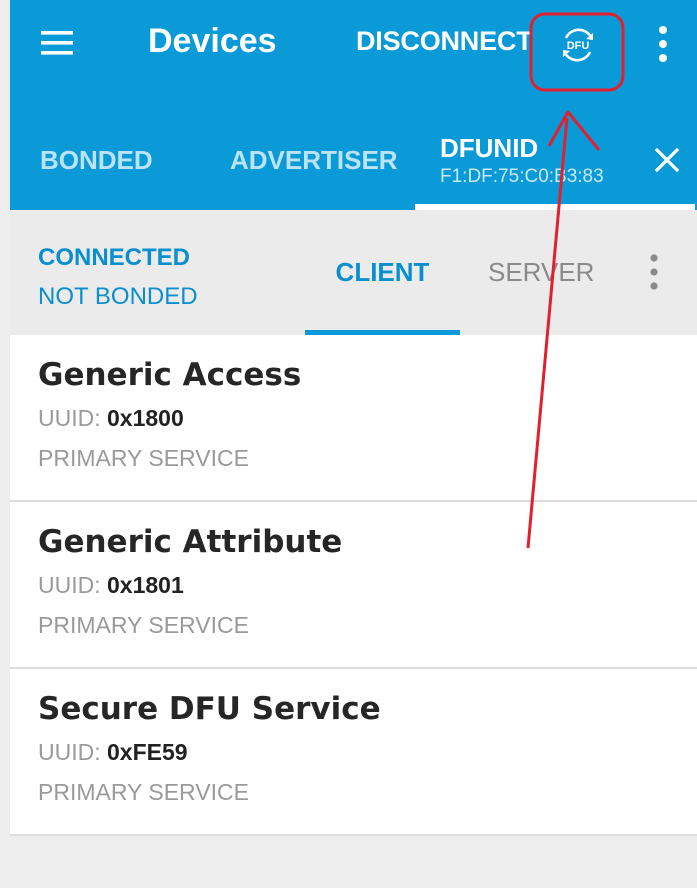  Describe the element at coordinates (190, 542) in the screenshot. I see `service-name: Generic Attribute` at that location.